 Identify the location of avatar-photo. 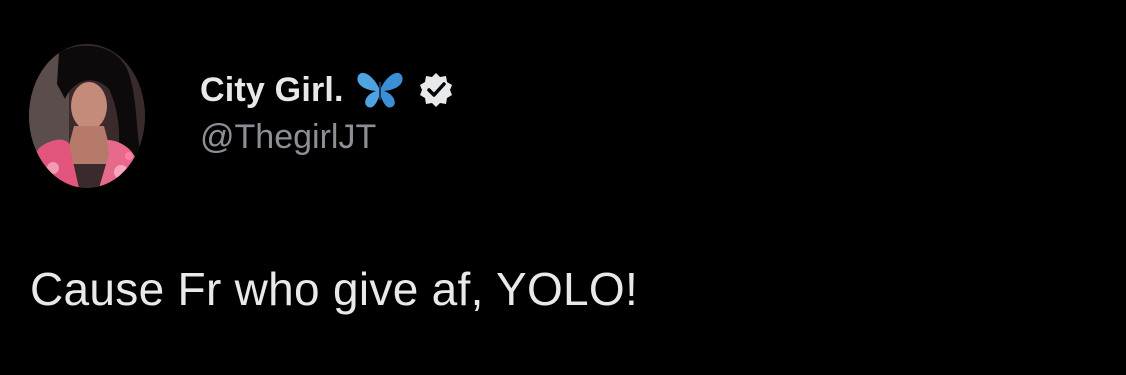
(87, 116).